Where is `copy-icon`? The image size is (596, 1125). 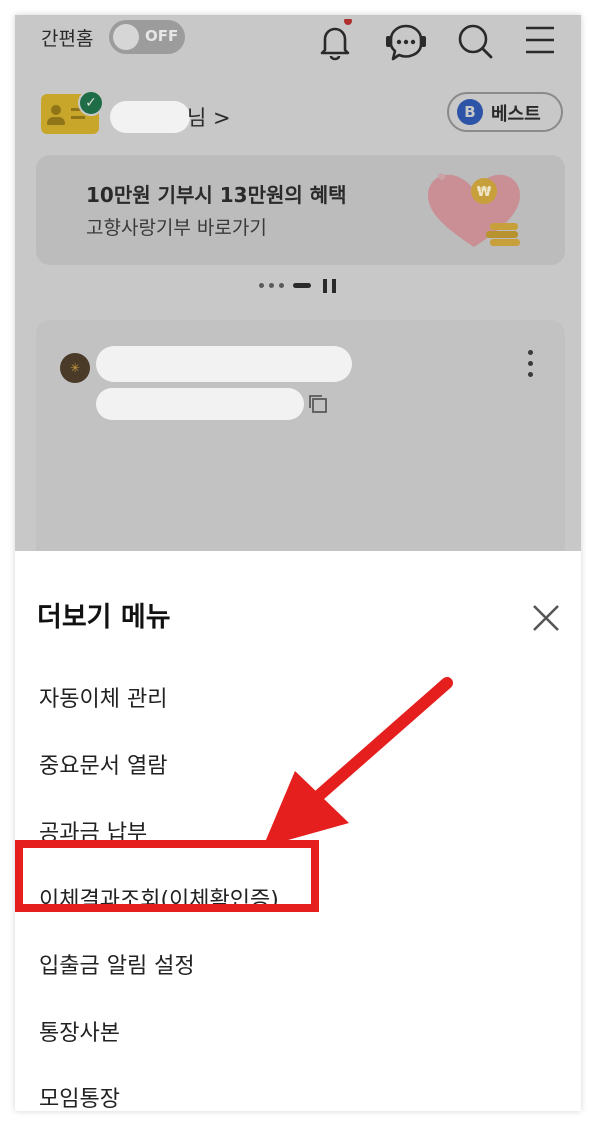
copy-icon is located at coordinates (318, 404).